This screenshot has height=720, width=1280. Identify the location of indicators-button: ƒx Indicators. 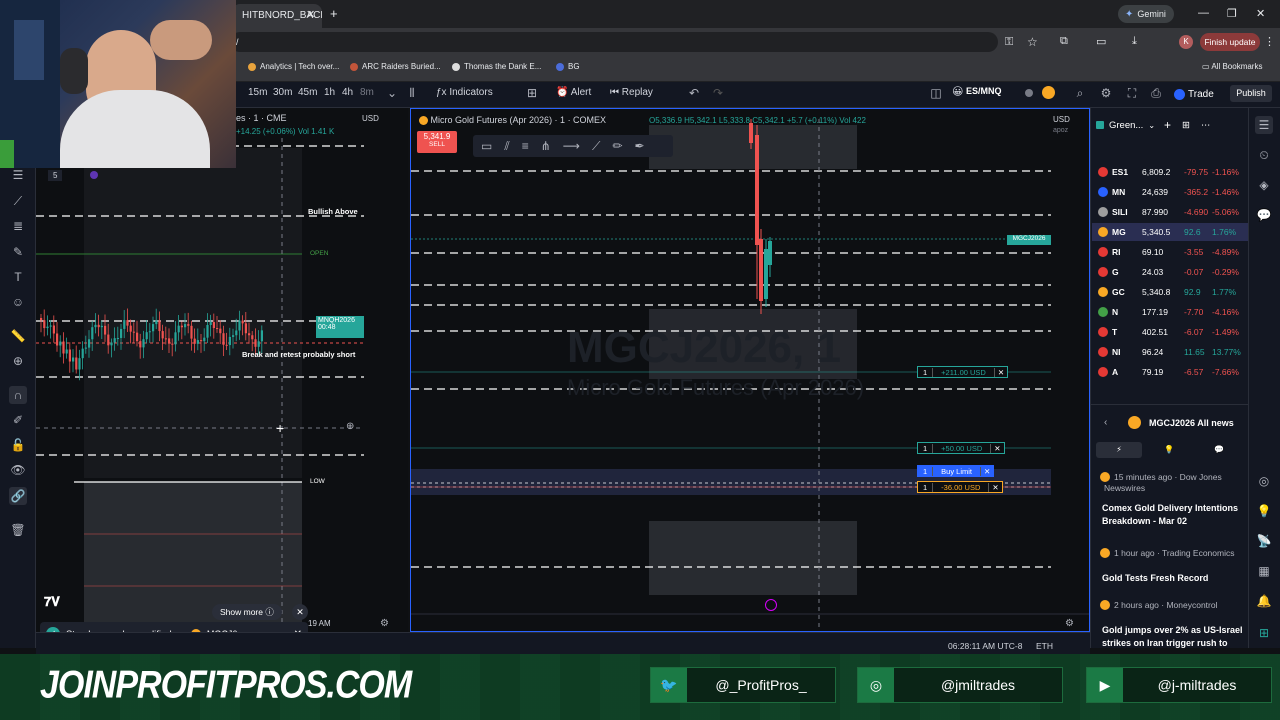
(464, 92).